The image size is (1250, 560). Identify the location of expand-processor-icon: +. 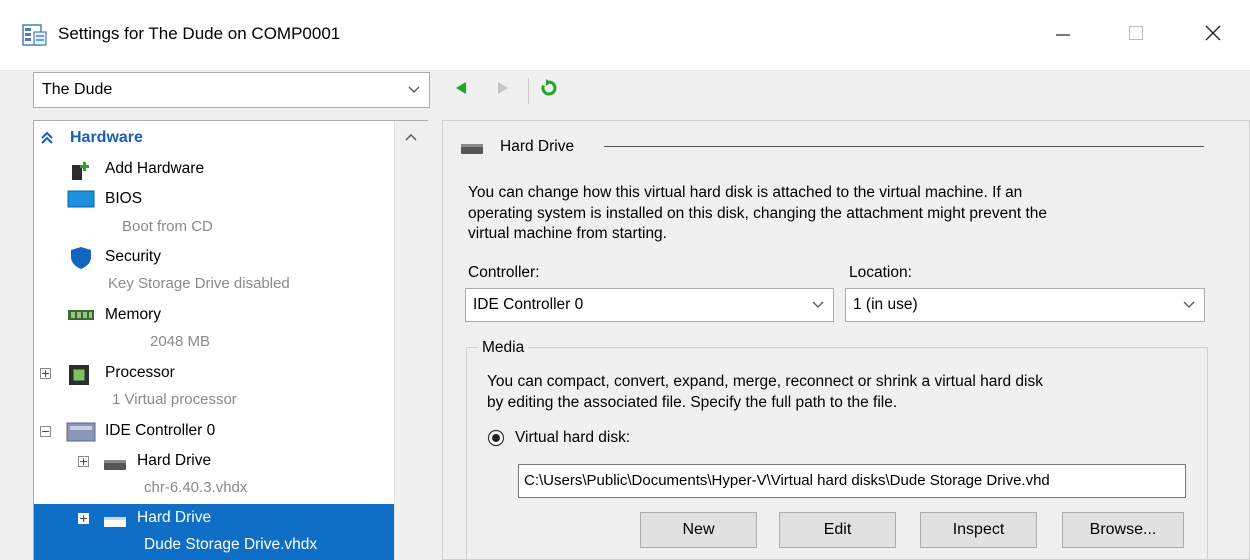
(45, 373).